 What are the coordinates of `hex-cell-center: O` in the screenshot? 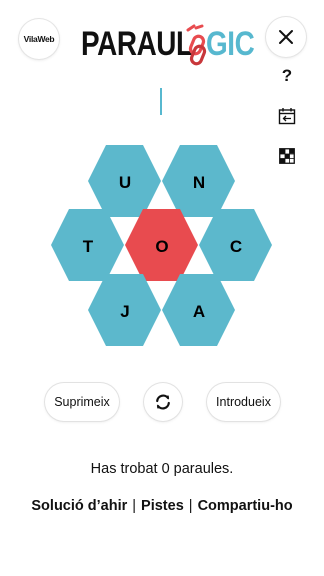 It's located at (161, 245).